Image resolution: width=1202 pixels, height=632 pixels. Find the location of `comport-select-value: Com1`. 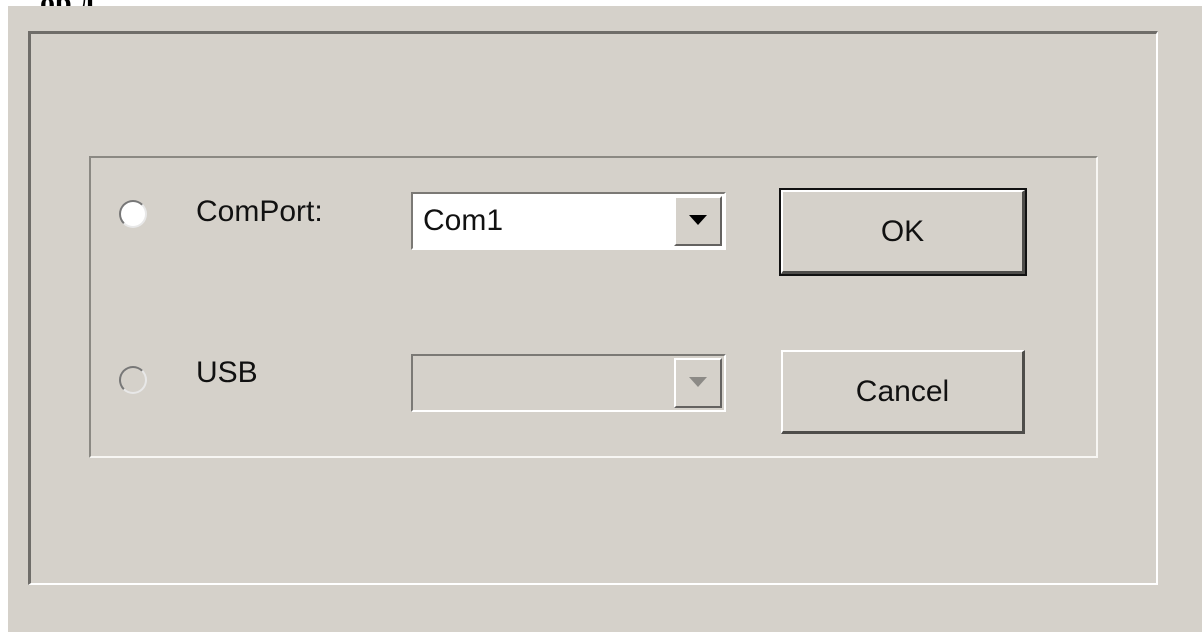

comport-select-value: Com1 is located at coordinates (463, 220).